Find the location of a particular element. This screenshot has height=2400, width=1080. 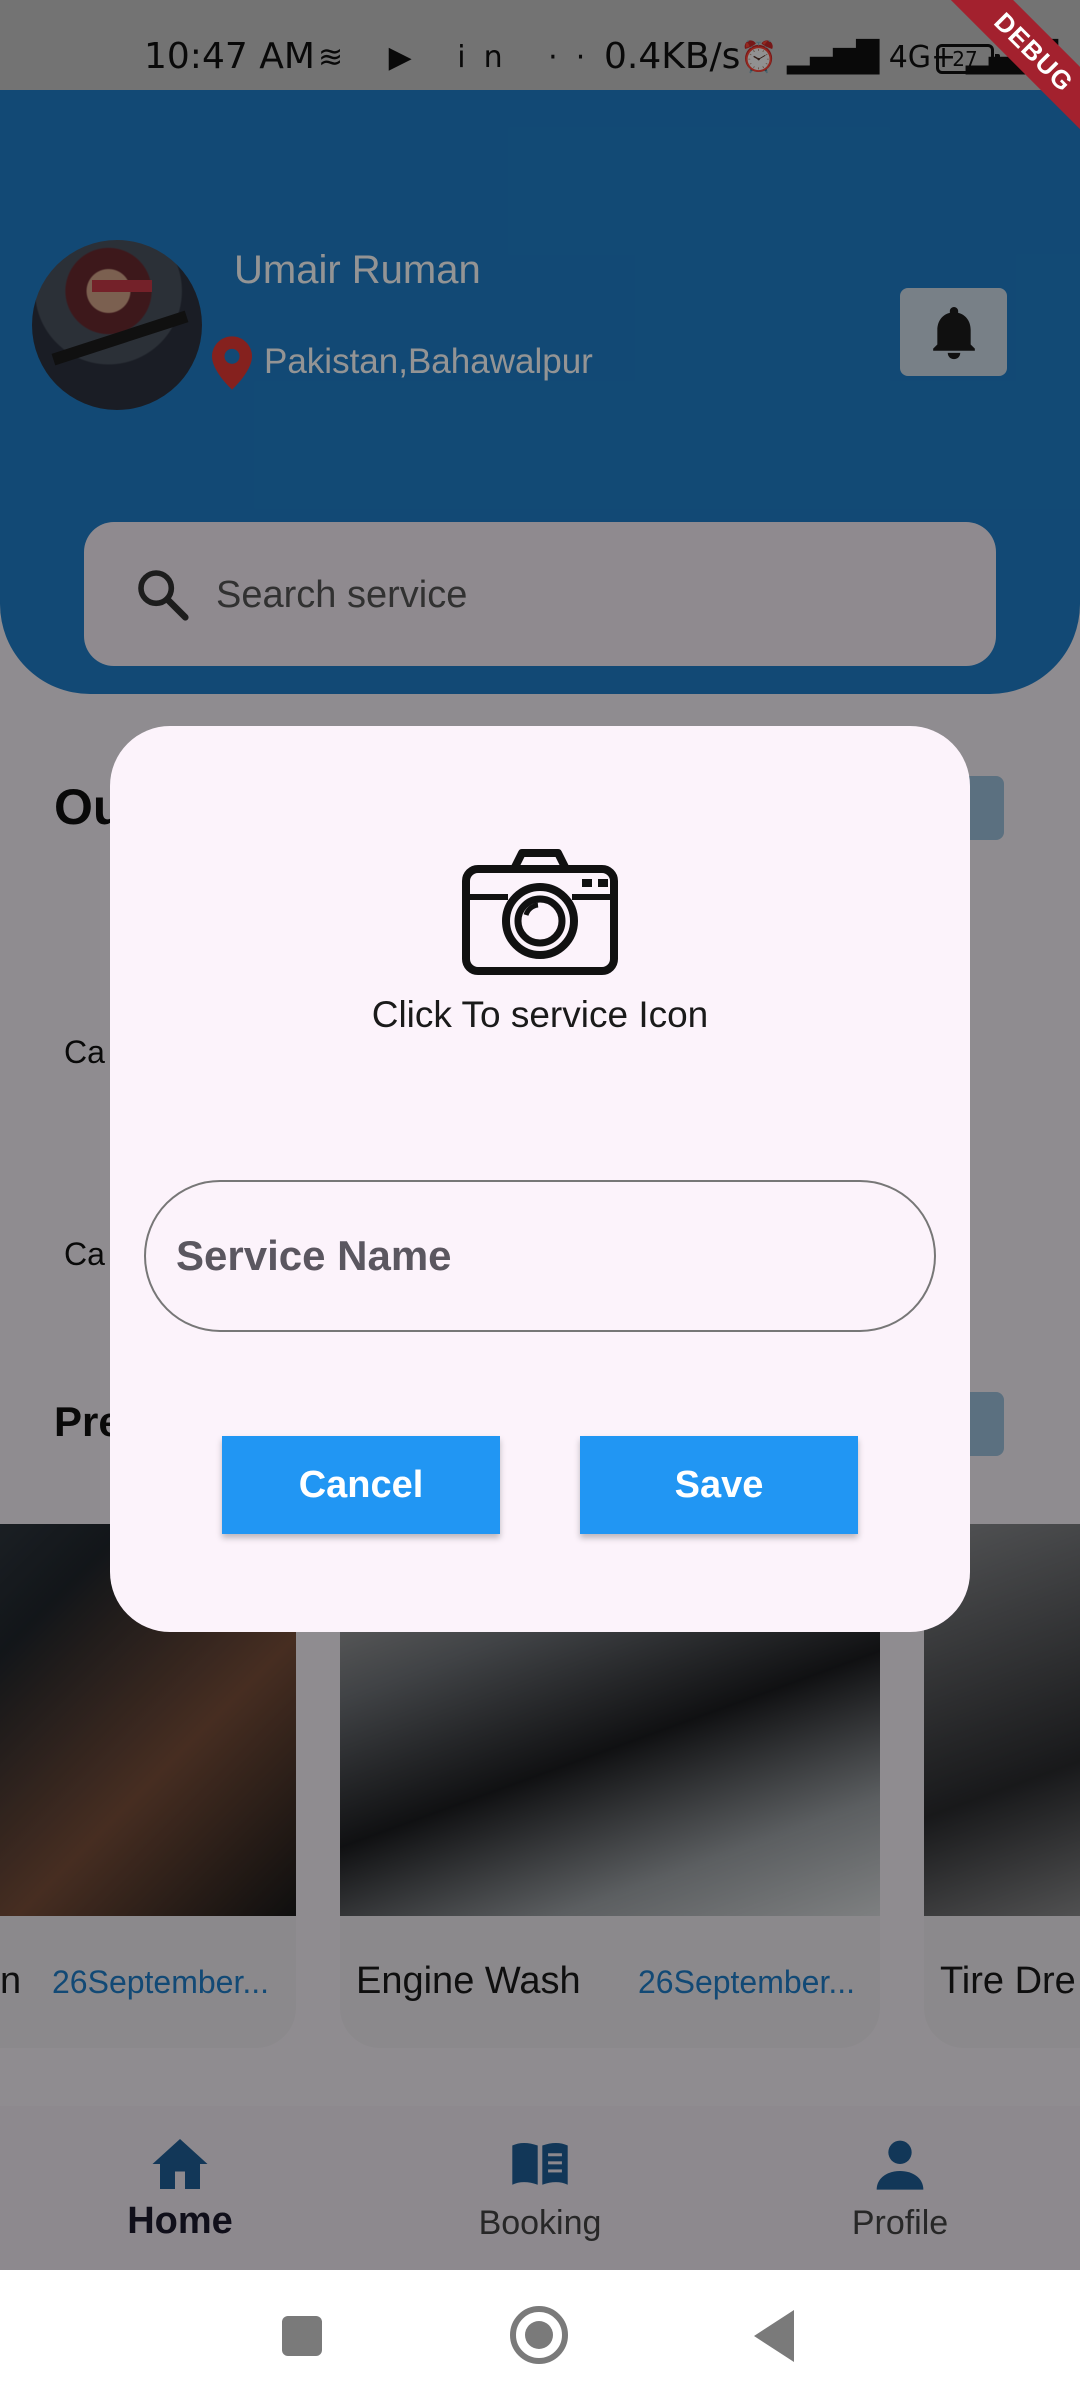

cancel-button: Cancel is located at coordinates (361, 1485).